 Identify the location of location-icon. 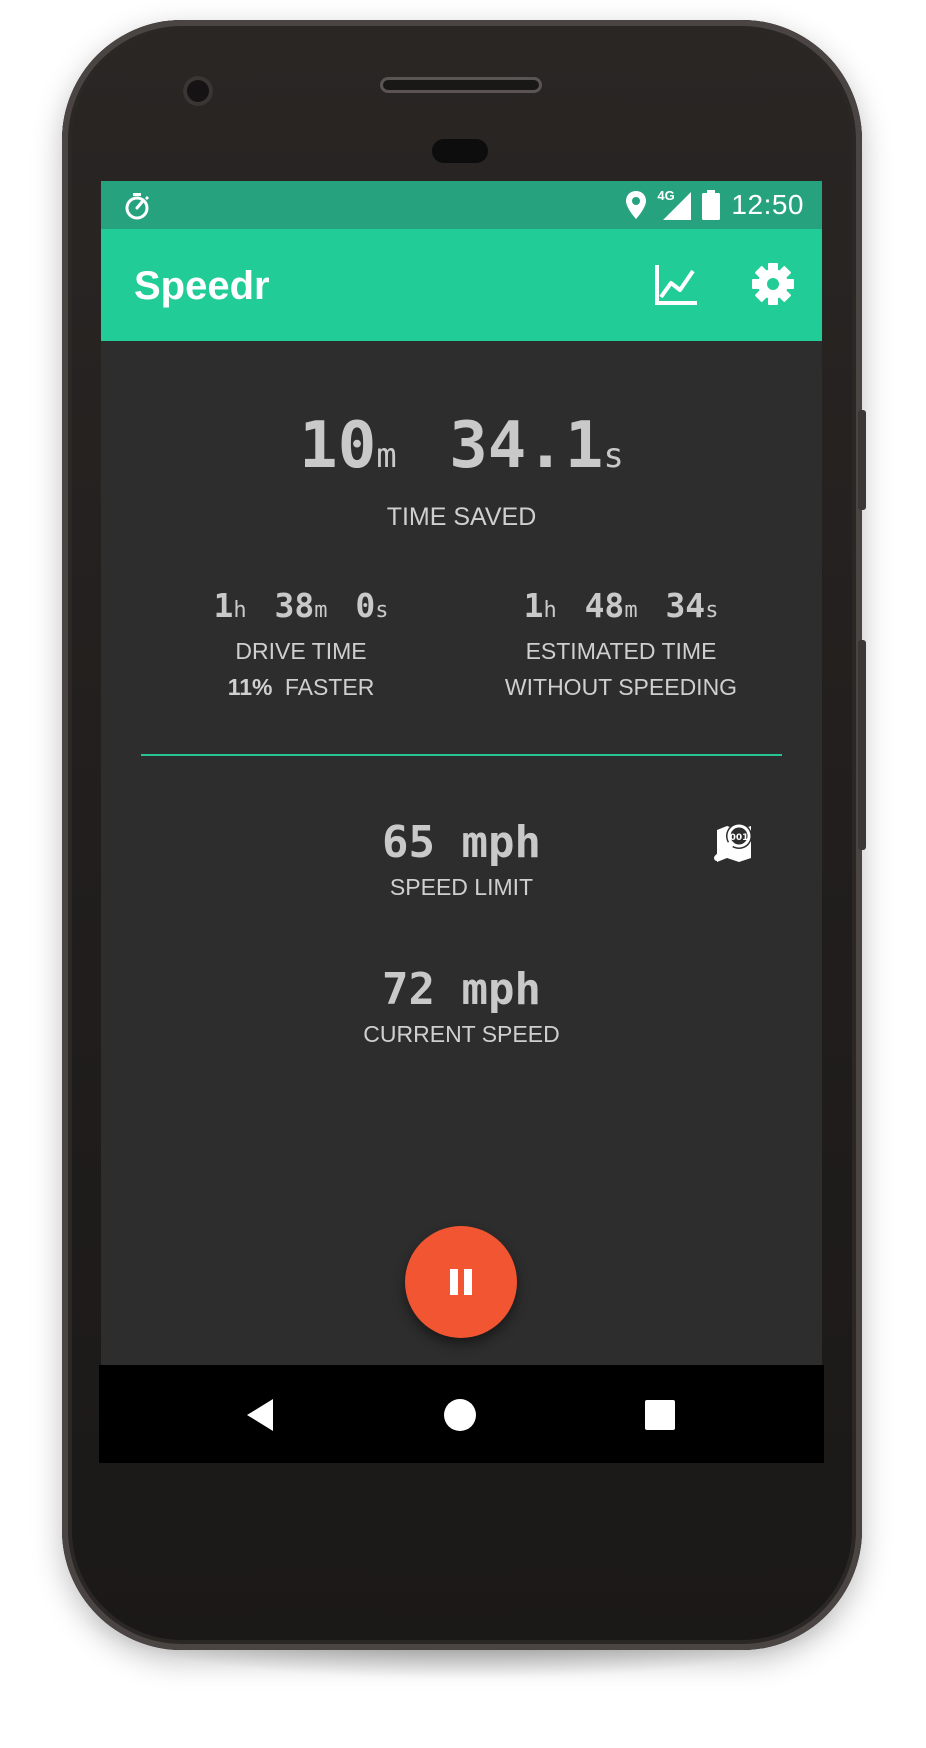
(636, 205).